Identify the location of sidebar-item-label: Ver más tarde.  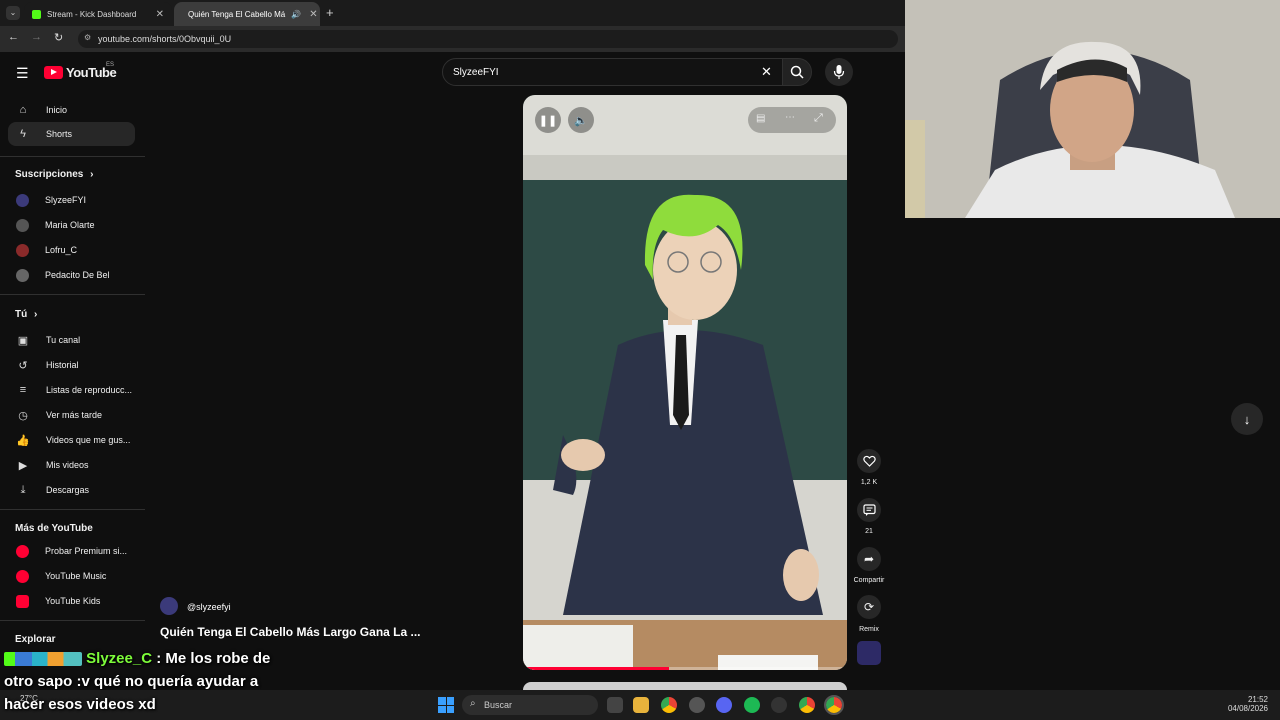
(74, 415).